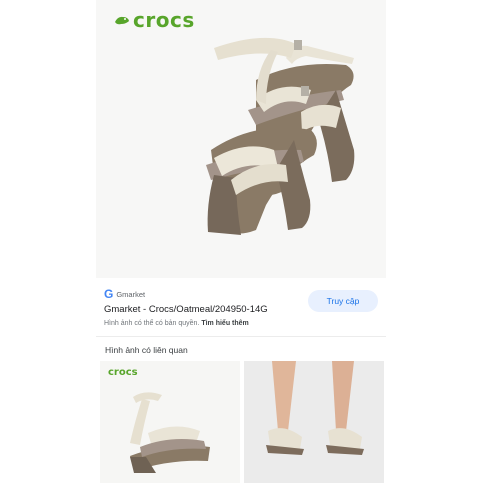  Describe the element at coordinates (170, 432) in the screenshot. I see `sandal-side-view` at that location.